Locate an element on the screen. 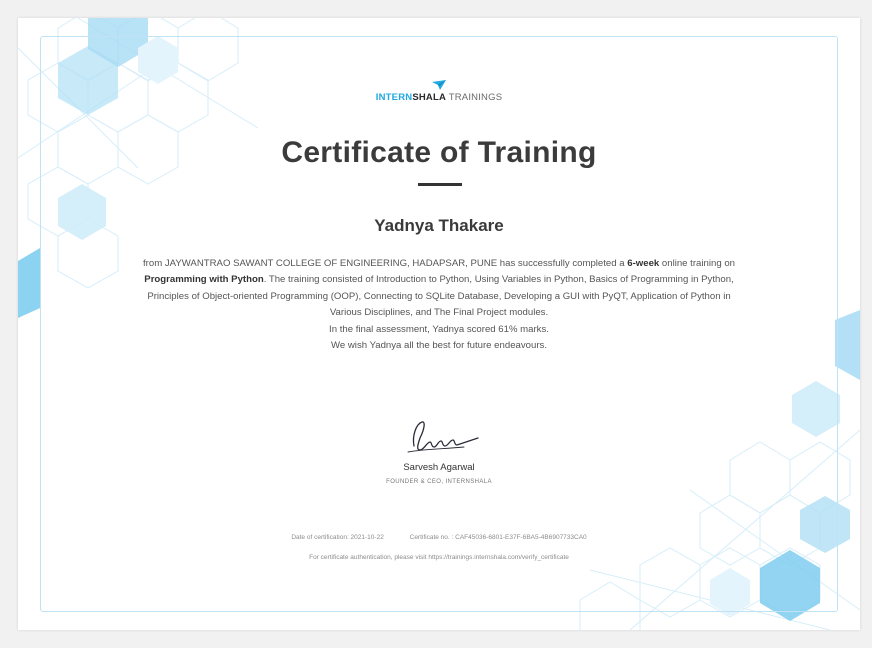 Image resolution: width=872 pixels, height=648 pixels. recipient-name: Yadnya Thakare is located at coordinates (439, 225).